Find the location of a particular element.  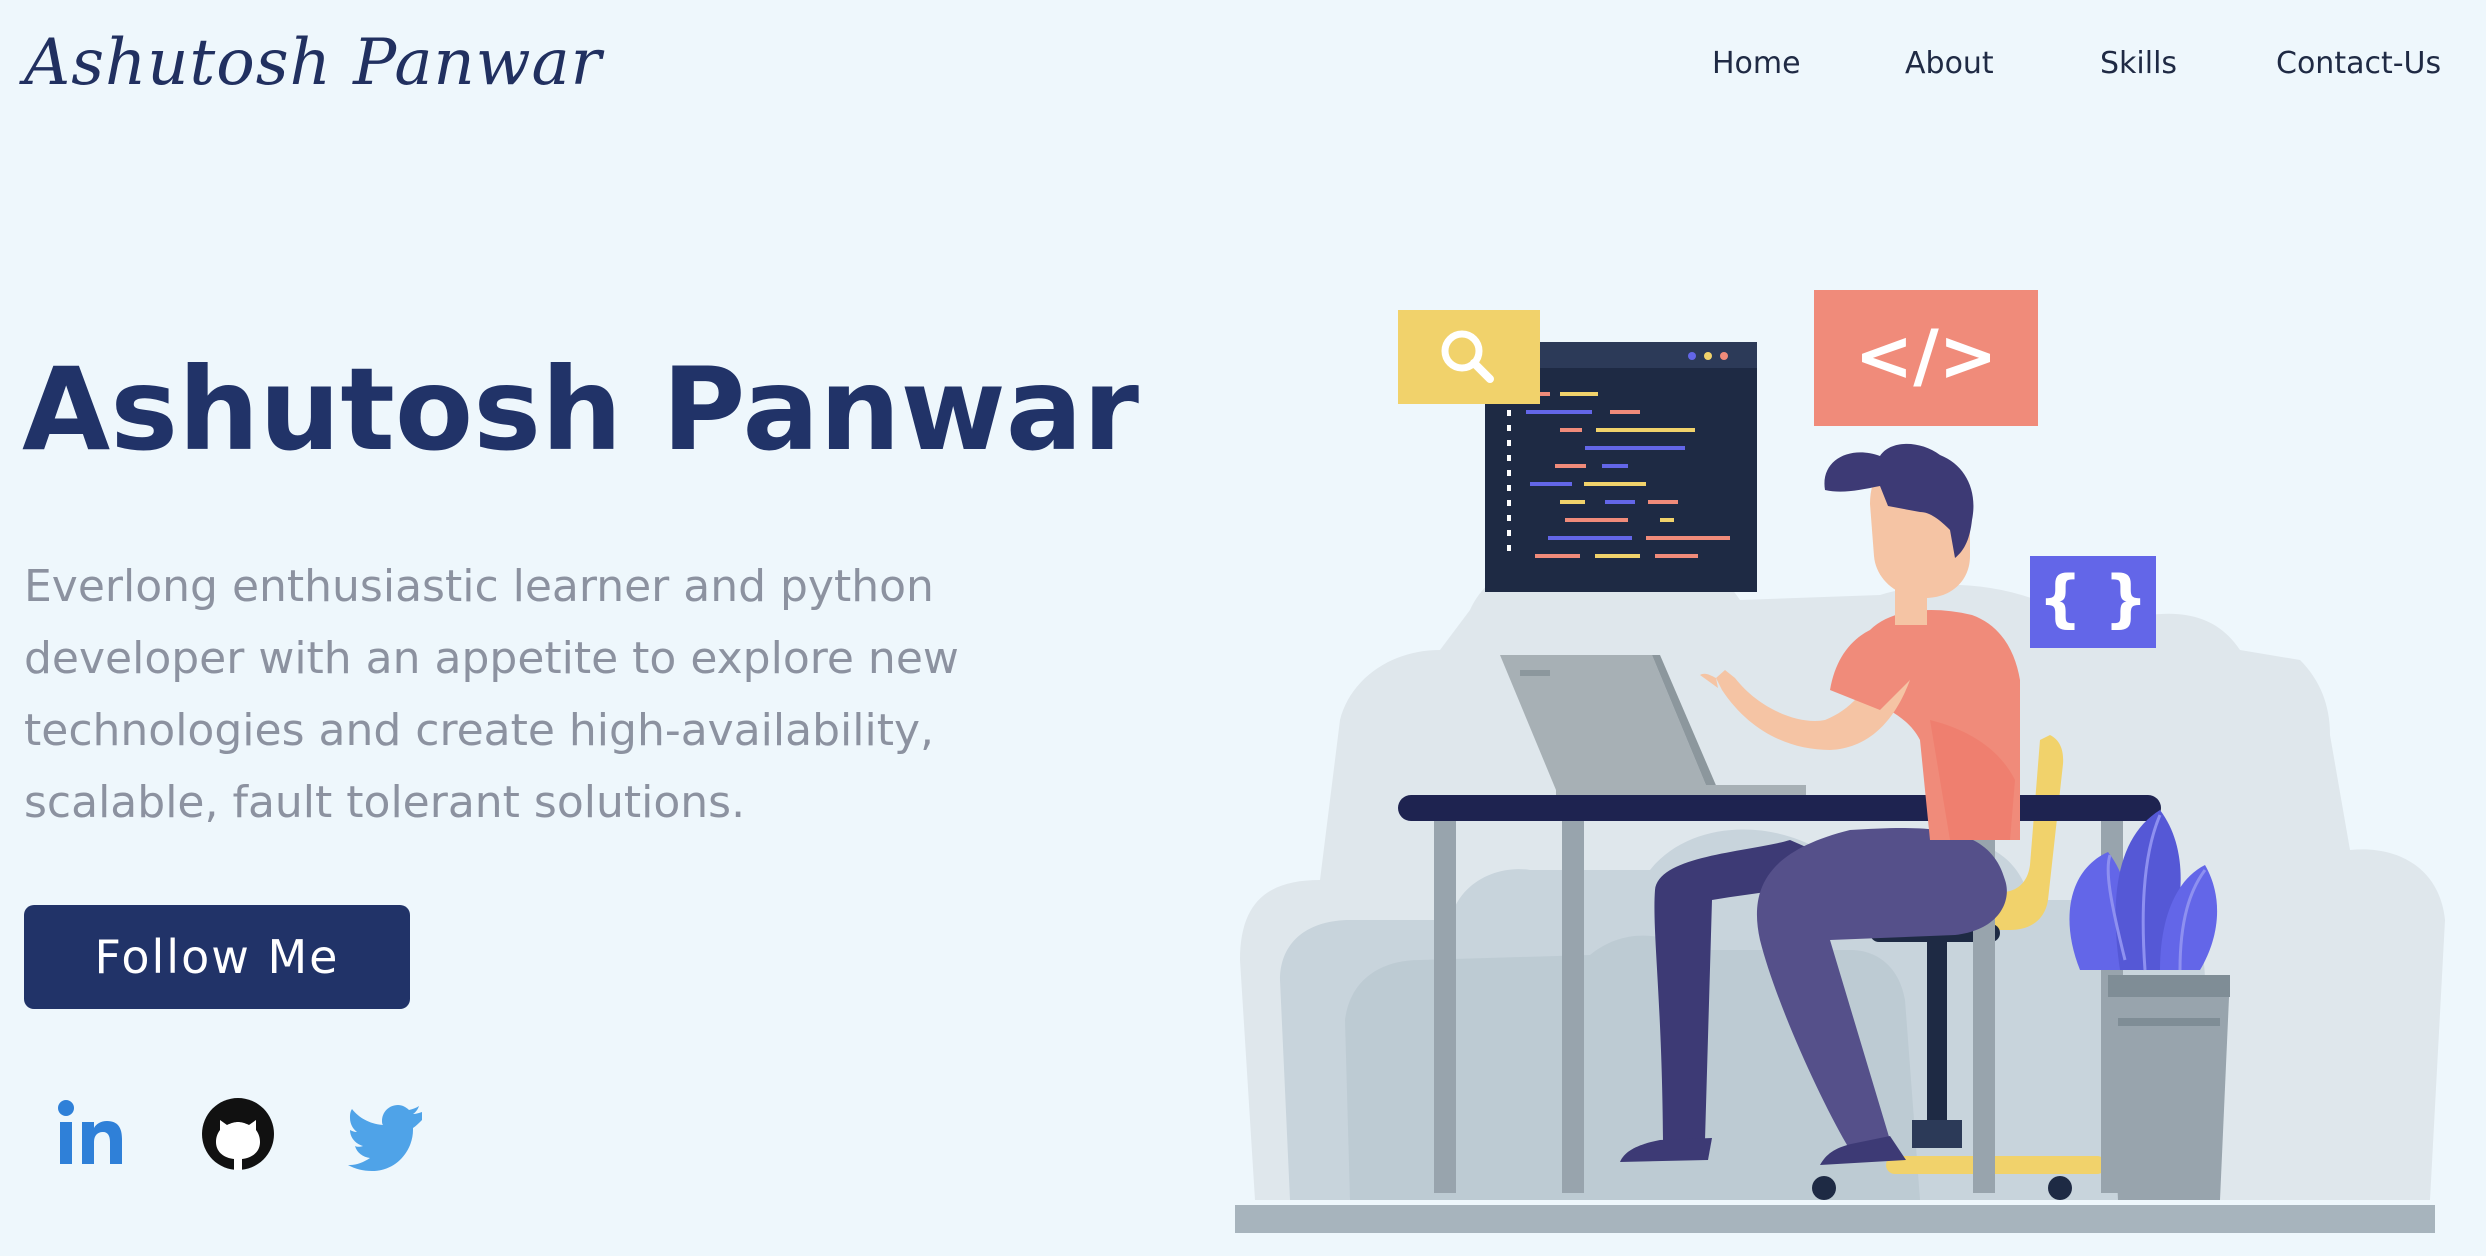

braces-card: { } is located at coordinates (2093, 602).